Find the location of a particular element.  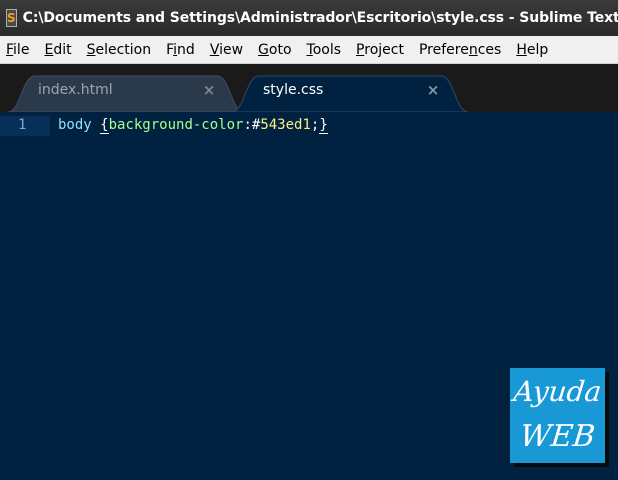

css-selector: body is located at coordinates (75, 125).